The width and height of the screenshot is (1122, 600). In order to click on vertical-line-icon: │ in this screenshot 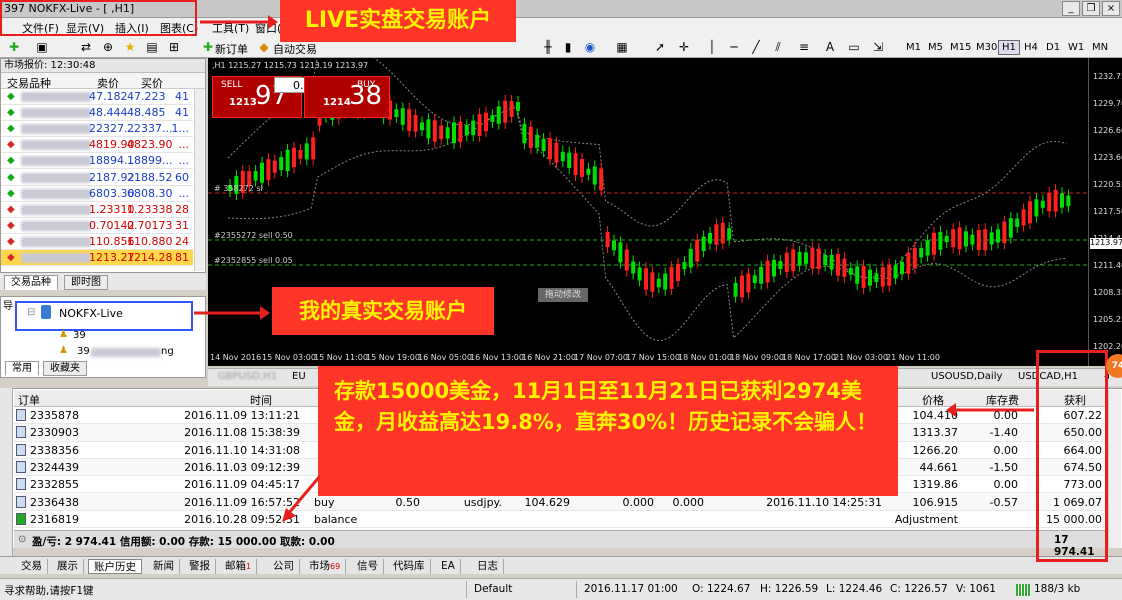, I will do `click(712, 47)`.